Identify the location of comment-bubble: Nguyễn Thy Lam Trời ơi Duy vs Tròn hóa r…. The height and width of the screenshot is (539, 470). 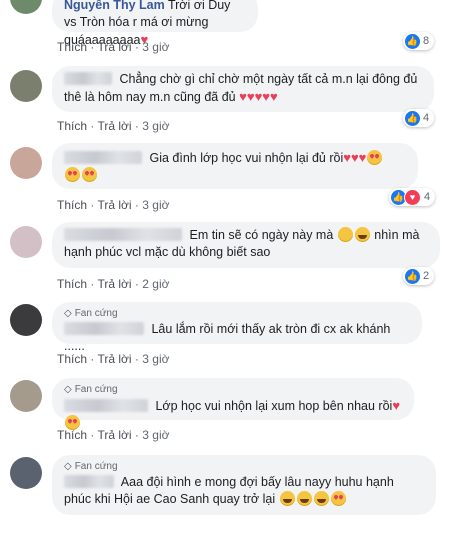
(155, 23).